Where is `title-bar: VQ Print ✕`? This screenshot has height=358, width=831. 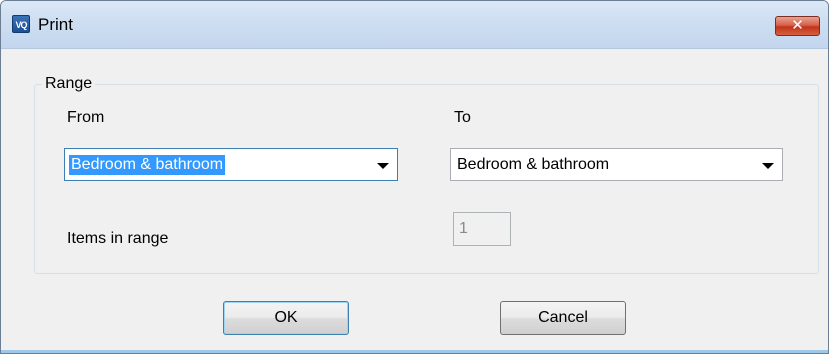
title-bar: VQ Print ✕ is located at coordinates (414, 25).